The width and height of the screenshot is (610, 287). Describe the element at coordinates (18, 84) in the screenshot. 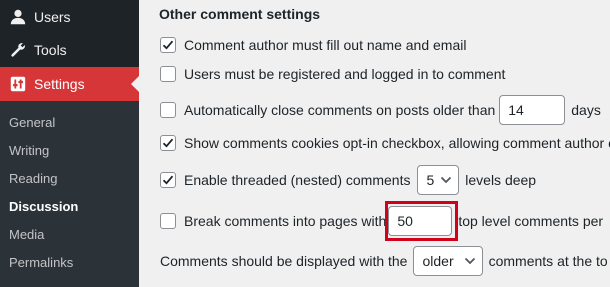

I see `settings-sliders-icon` at that location.